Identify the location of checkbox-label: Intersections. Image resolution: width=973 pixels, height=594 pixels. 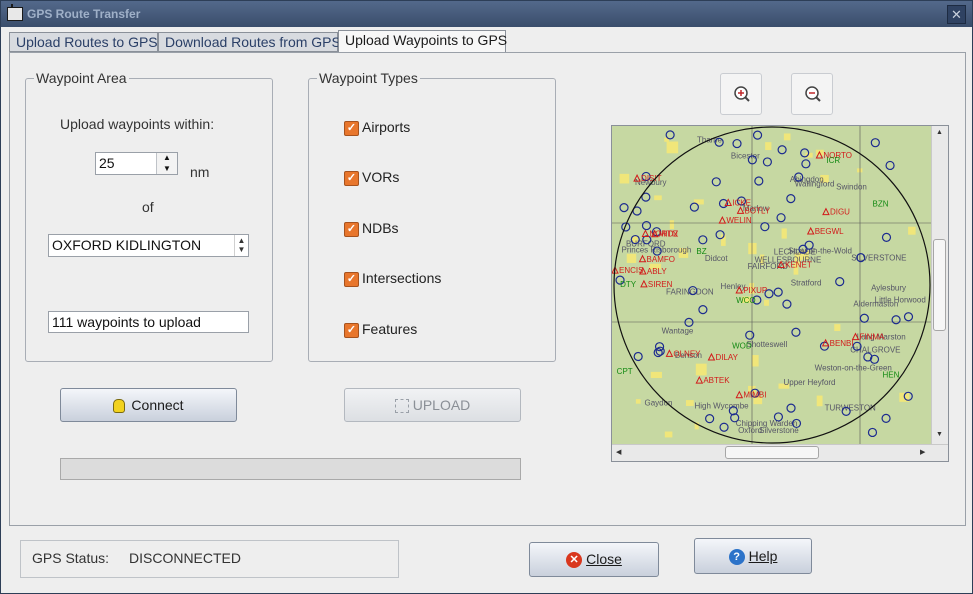
(402, 278).